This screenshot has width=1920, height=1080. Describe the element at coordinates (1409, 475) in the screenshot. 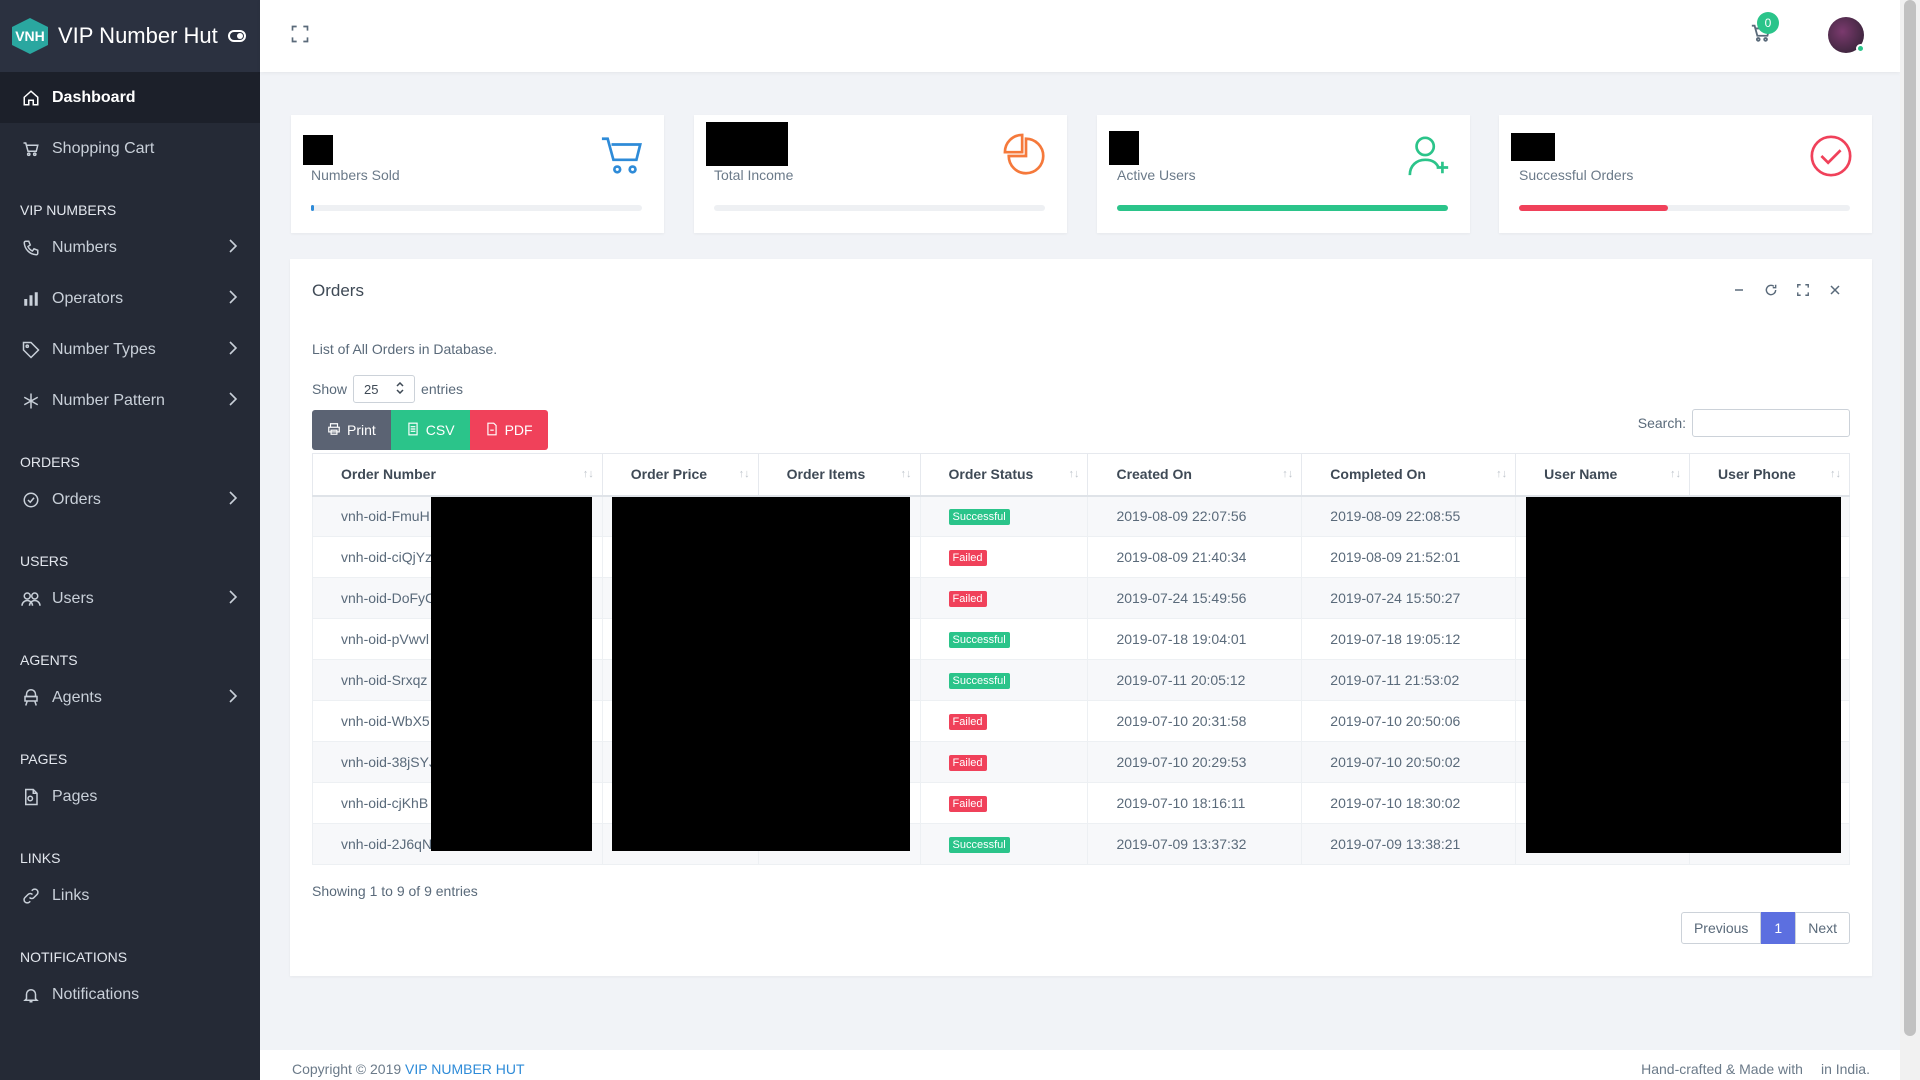

I see `column-header-completed-on: Completed On ↑↓` at that location.